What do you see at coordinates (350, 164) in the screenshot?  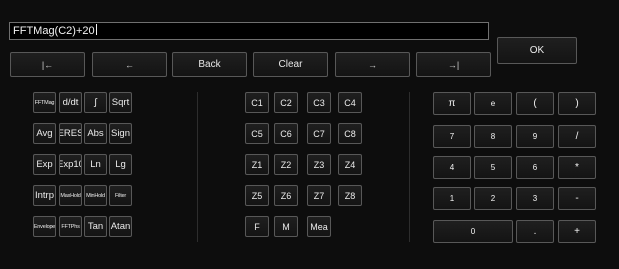 I see `source-z4-button: Z4` at bounding box center [350, 164].